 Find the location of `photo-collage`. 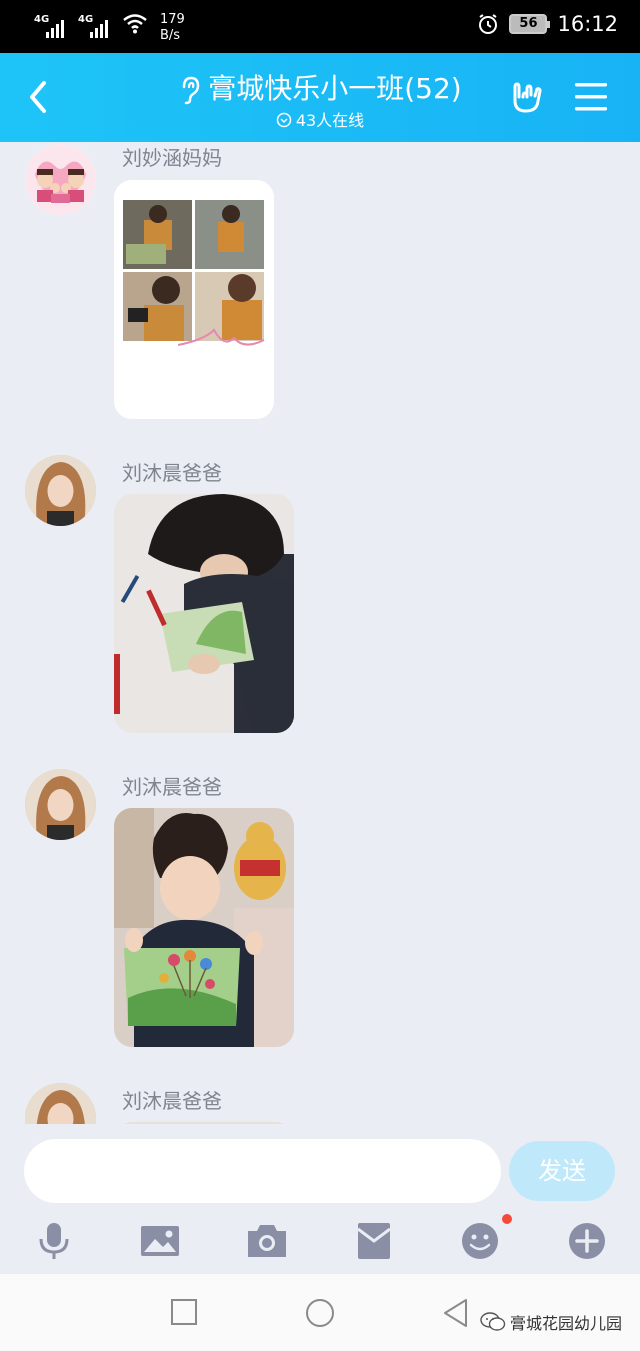

photo-collage is located at coordinates (194, 299).